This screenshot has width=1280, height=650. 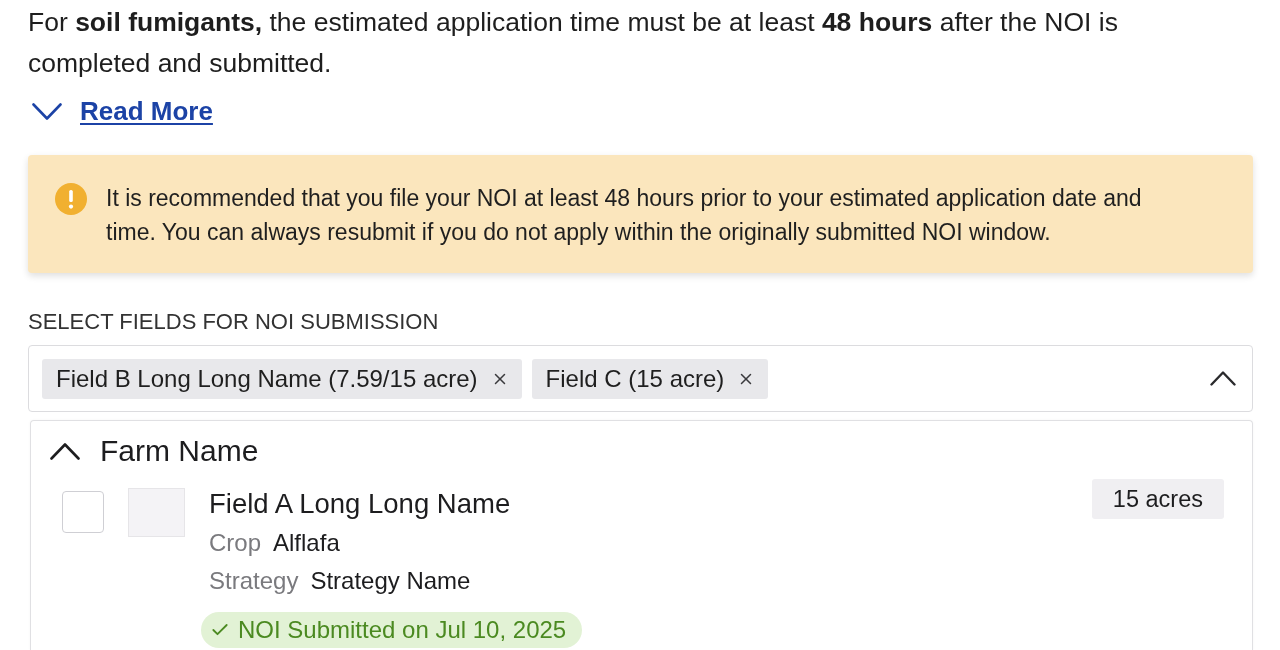 What do you see at coordinates (254, 581) in the screenshot?
I see `detail-label: Strategy` at bounding box center [254, 581].